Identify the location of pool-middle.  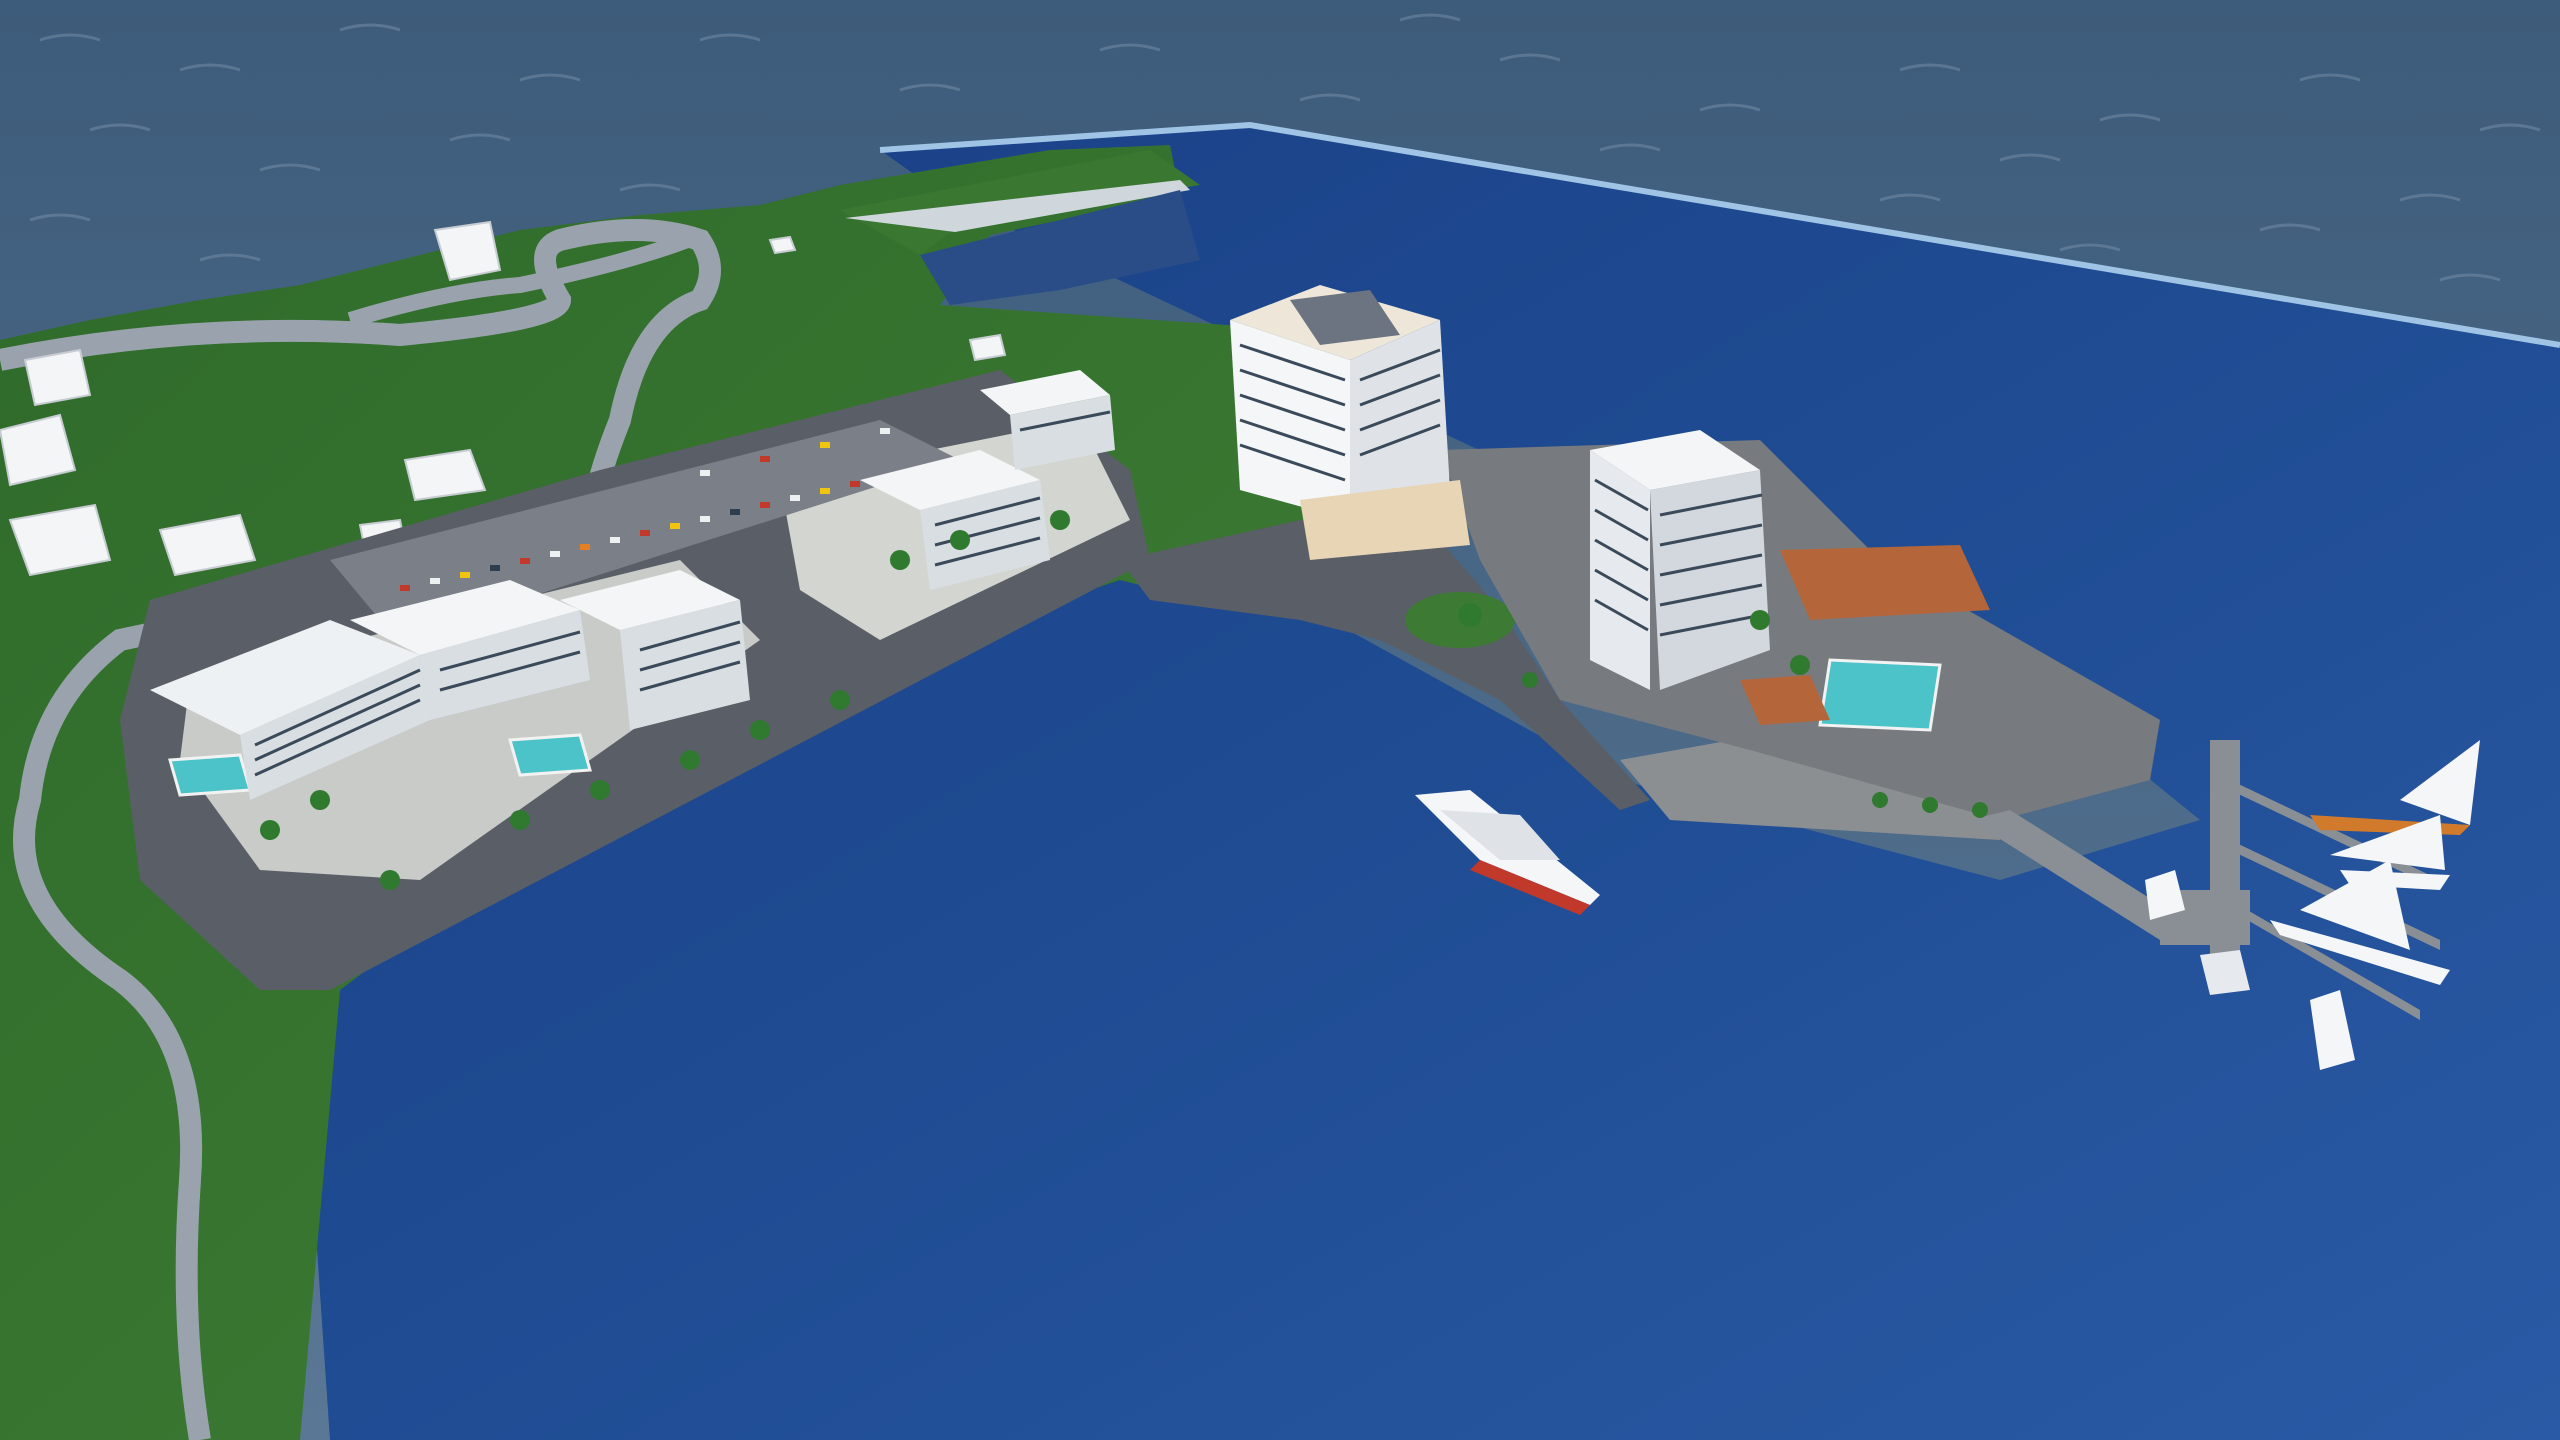
(550, 755).